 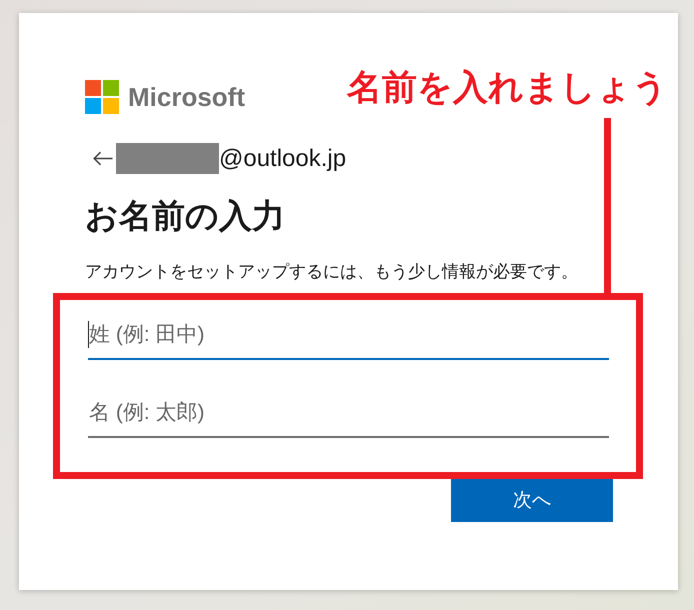 I want to click on logo-icon, so click(x=102, y=97).